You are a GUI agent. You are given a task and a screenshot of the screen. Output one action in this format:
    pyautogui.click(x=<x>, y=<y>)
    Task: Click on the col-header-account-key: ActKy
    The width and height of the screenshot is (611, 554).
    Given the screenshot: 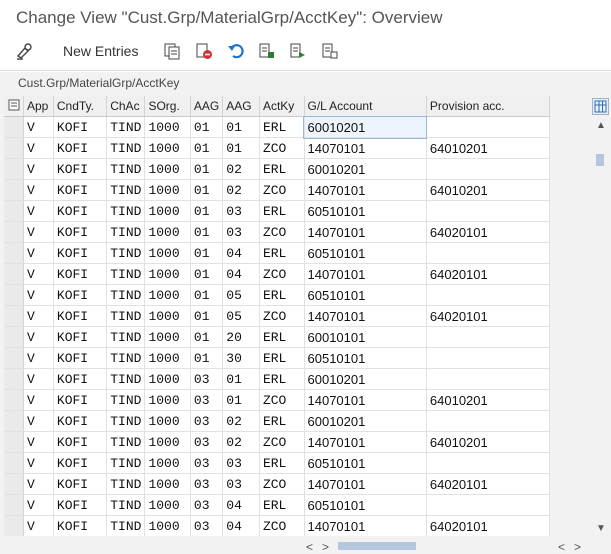 What is the action you would take?
    pyautogui.click(x=282, y=106)
    